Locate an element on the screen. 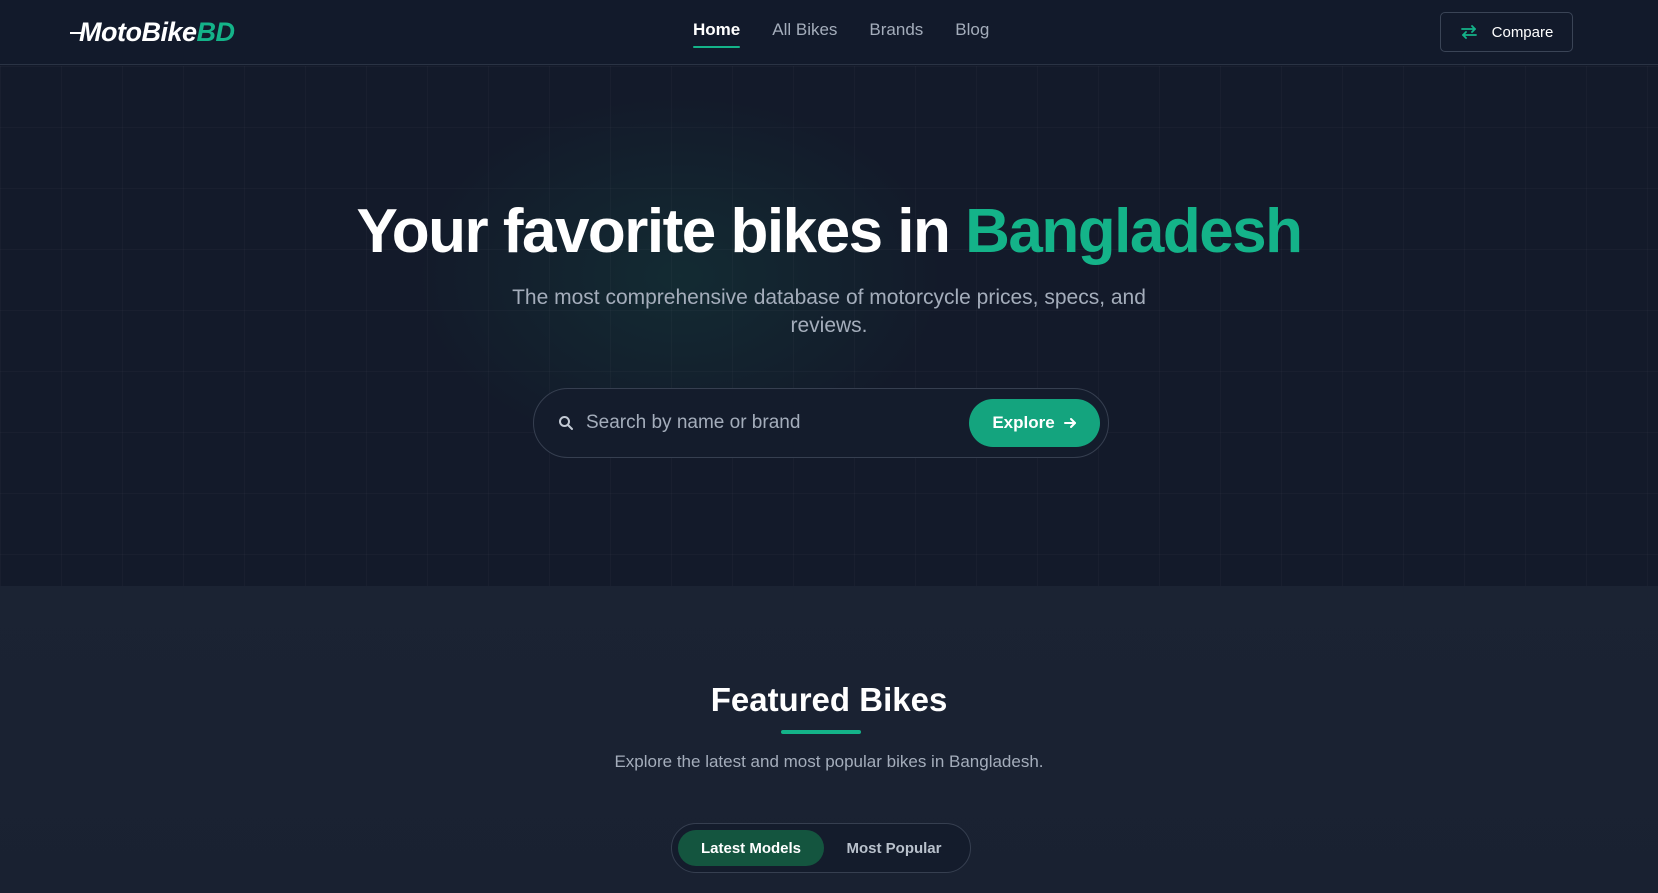  logo-speed-line is located at coordinates (76, 33).